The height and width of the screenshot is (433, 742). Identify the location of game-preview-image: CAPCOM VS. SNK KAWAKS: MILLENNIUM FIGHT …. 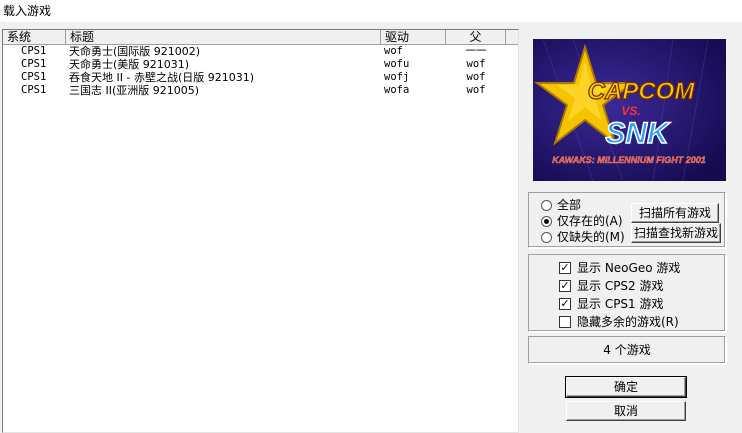
(629, 110).